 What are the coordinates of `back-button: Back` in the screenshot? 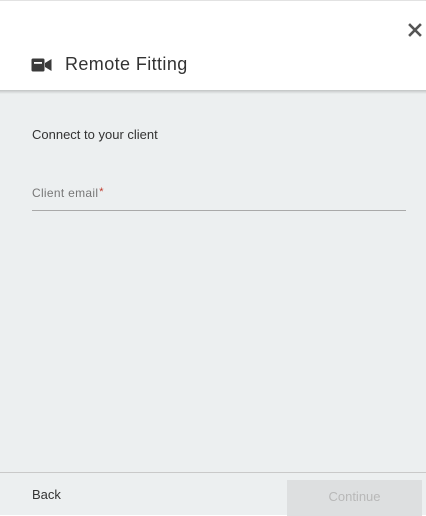 It's located at (46, 494).